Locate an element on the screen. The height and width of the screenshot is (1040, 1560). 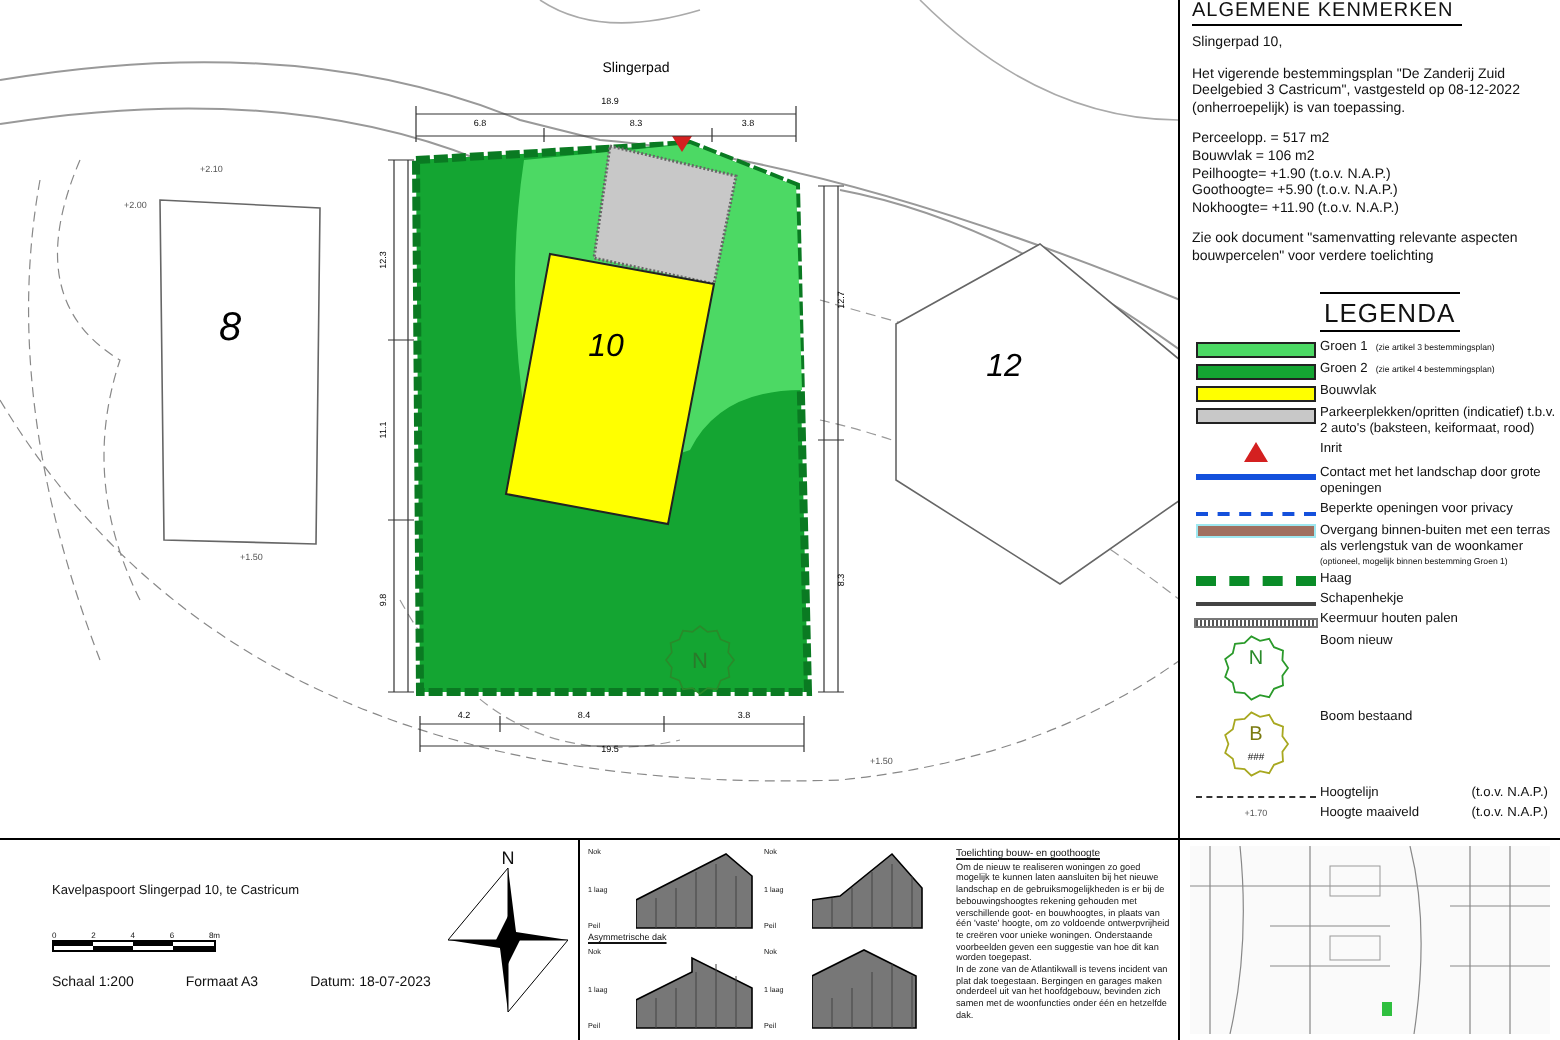
tree-letter: N is located at coordinates (1256, 659).